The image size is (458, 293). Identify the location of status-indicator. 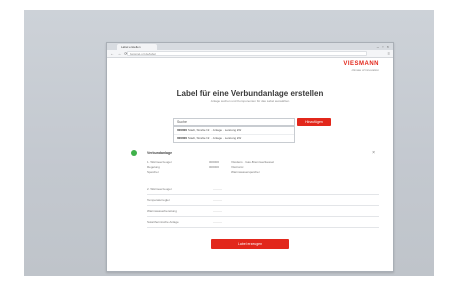
(134, 153).